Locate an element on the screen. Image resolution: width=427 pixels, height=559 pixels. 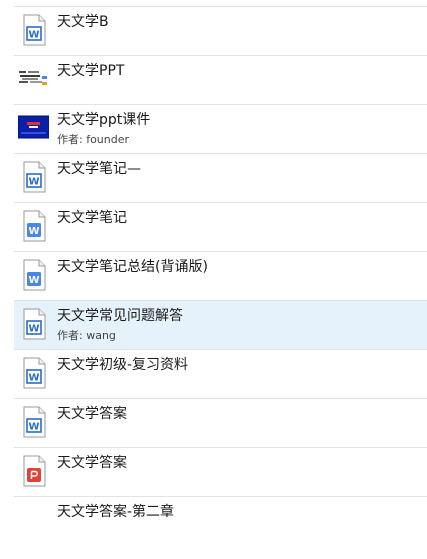
file-name: 天文学笔记 is located at coordinates (92, 218).